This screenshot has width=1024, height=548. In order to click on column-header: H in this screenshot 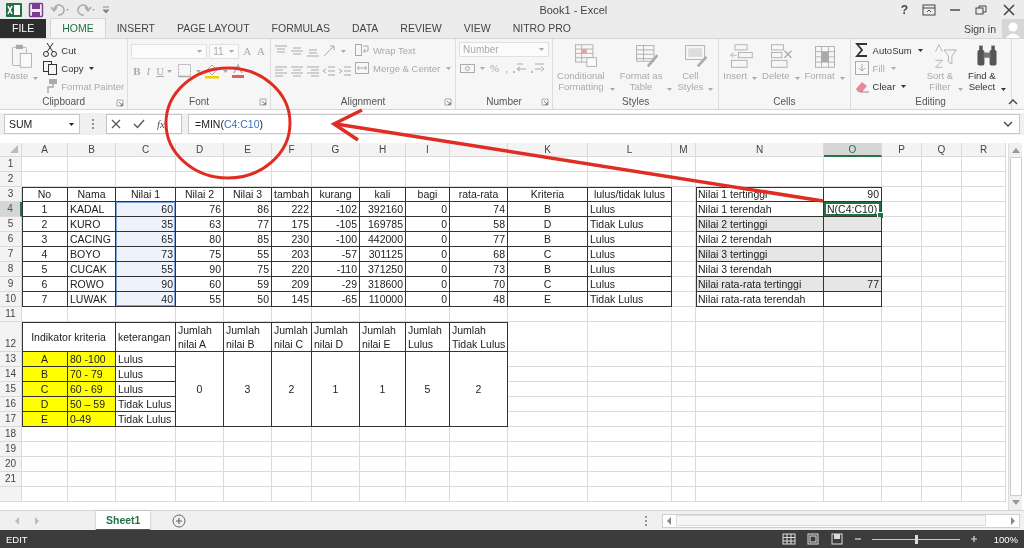, I will do `click(383, 150)`.